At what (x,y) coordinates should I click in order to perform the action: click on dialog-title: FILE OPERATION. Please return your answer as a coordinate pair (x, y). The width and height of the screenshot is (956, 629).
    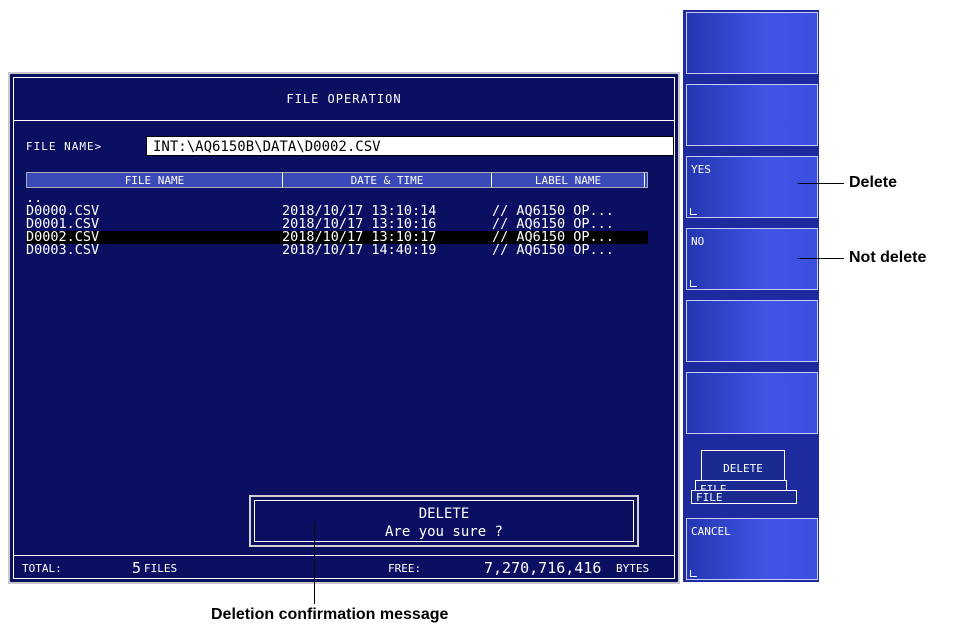
    Looking at the image, I should click on (344, 99).